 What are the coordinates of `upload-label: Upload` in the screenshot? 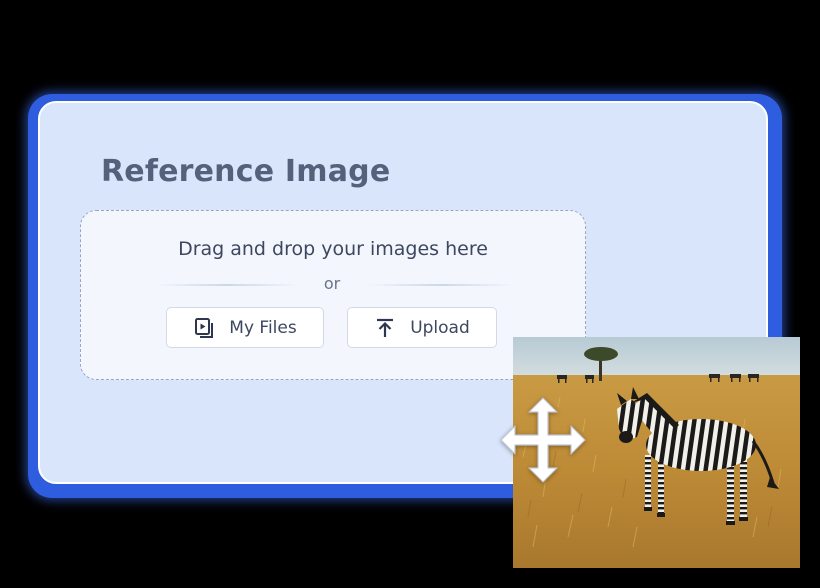 It's located at (440, 327).